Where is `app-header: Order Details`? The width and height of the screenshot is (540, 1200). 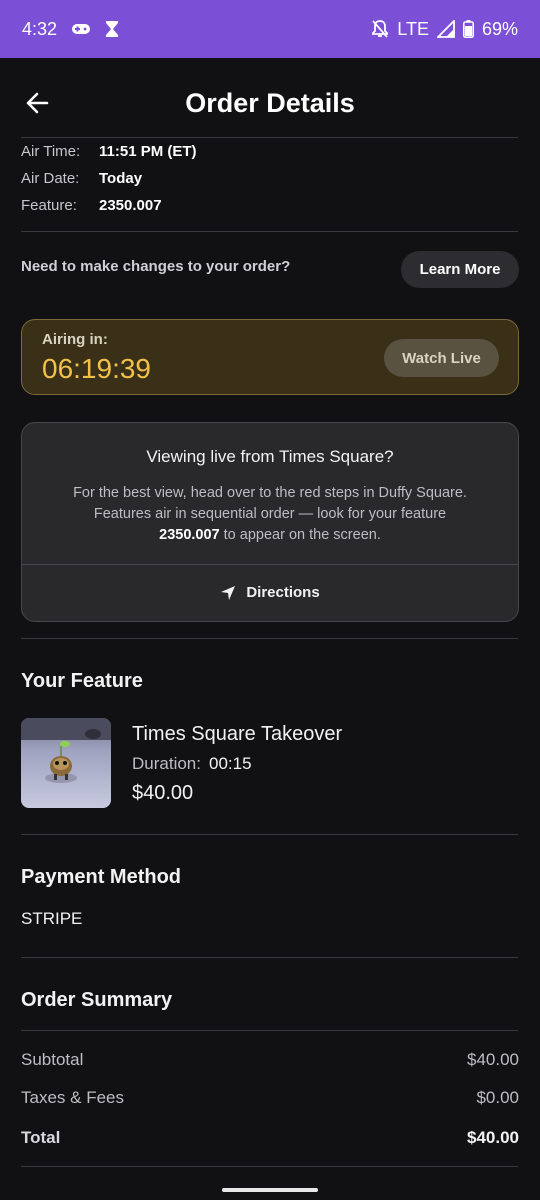 app-header: Order Details is located at coordinates (270, 98).